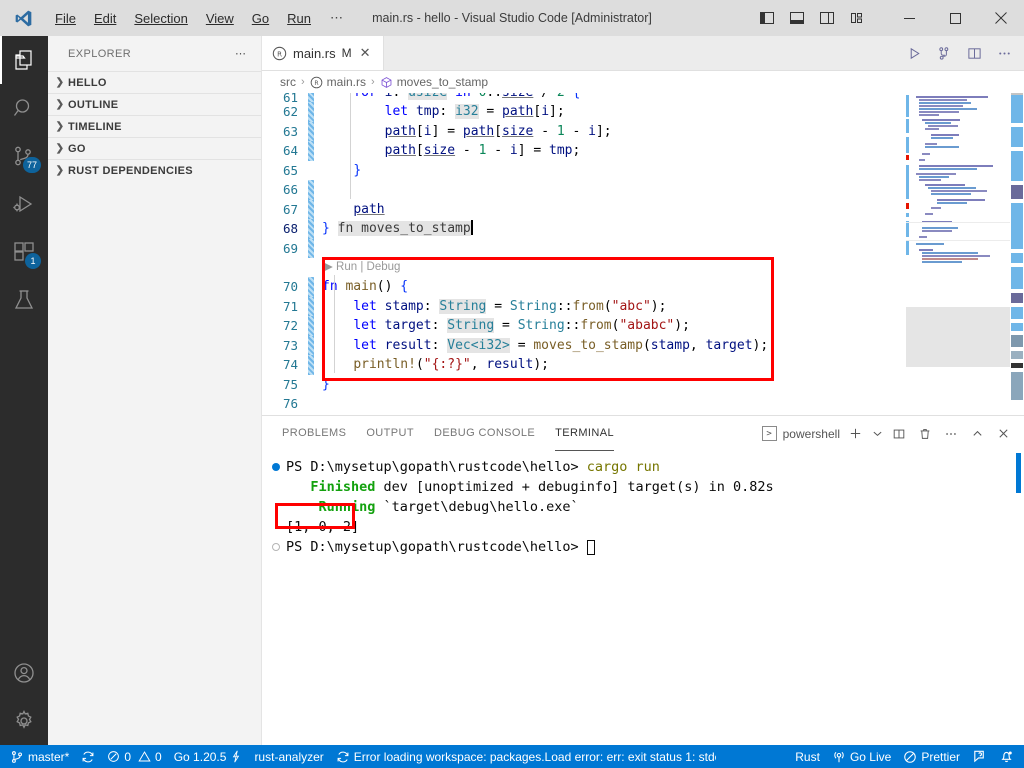  Describe the element at coordinates (951, 434) in the screenshot. I see `panel-more-actions-button` at that location.